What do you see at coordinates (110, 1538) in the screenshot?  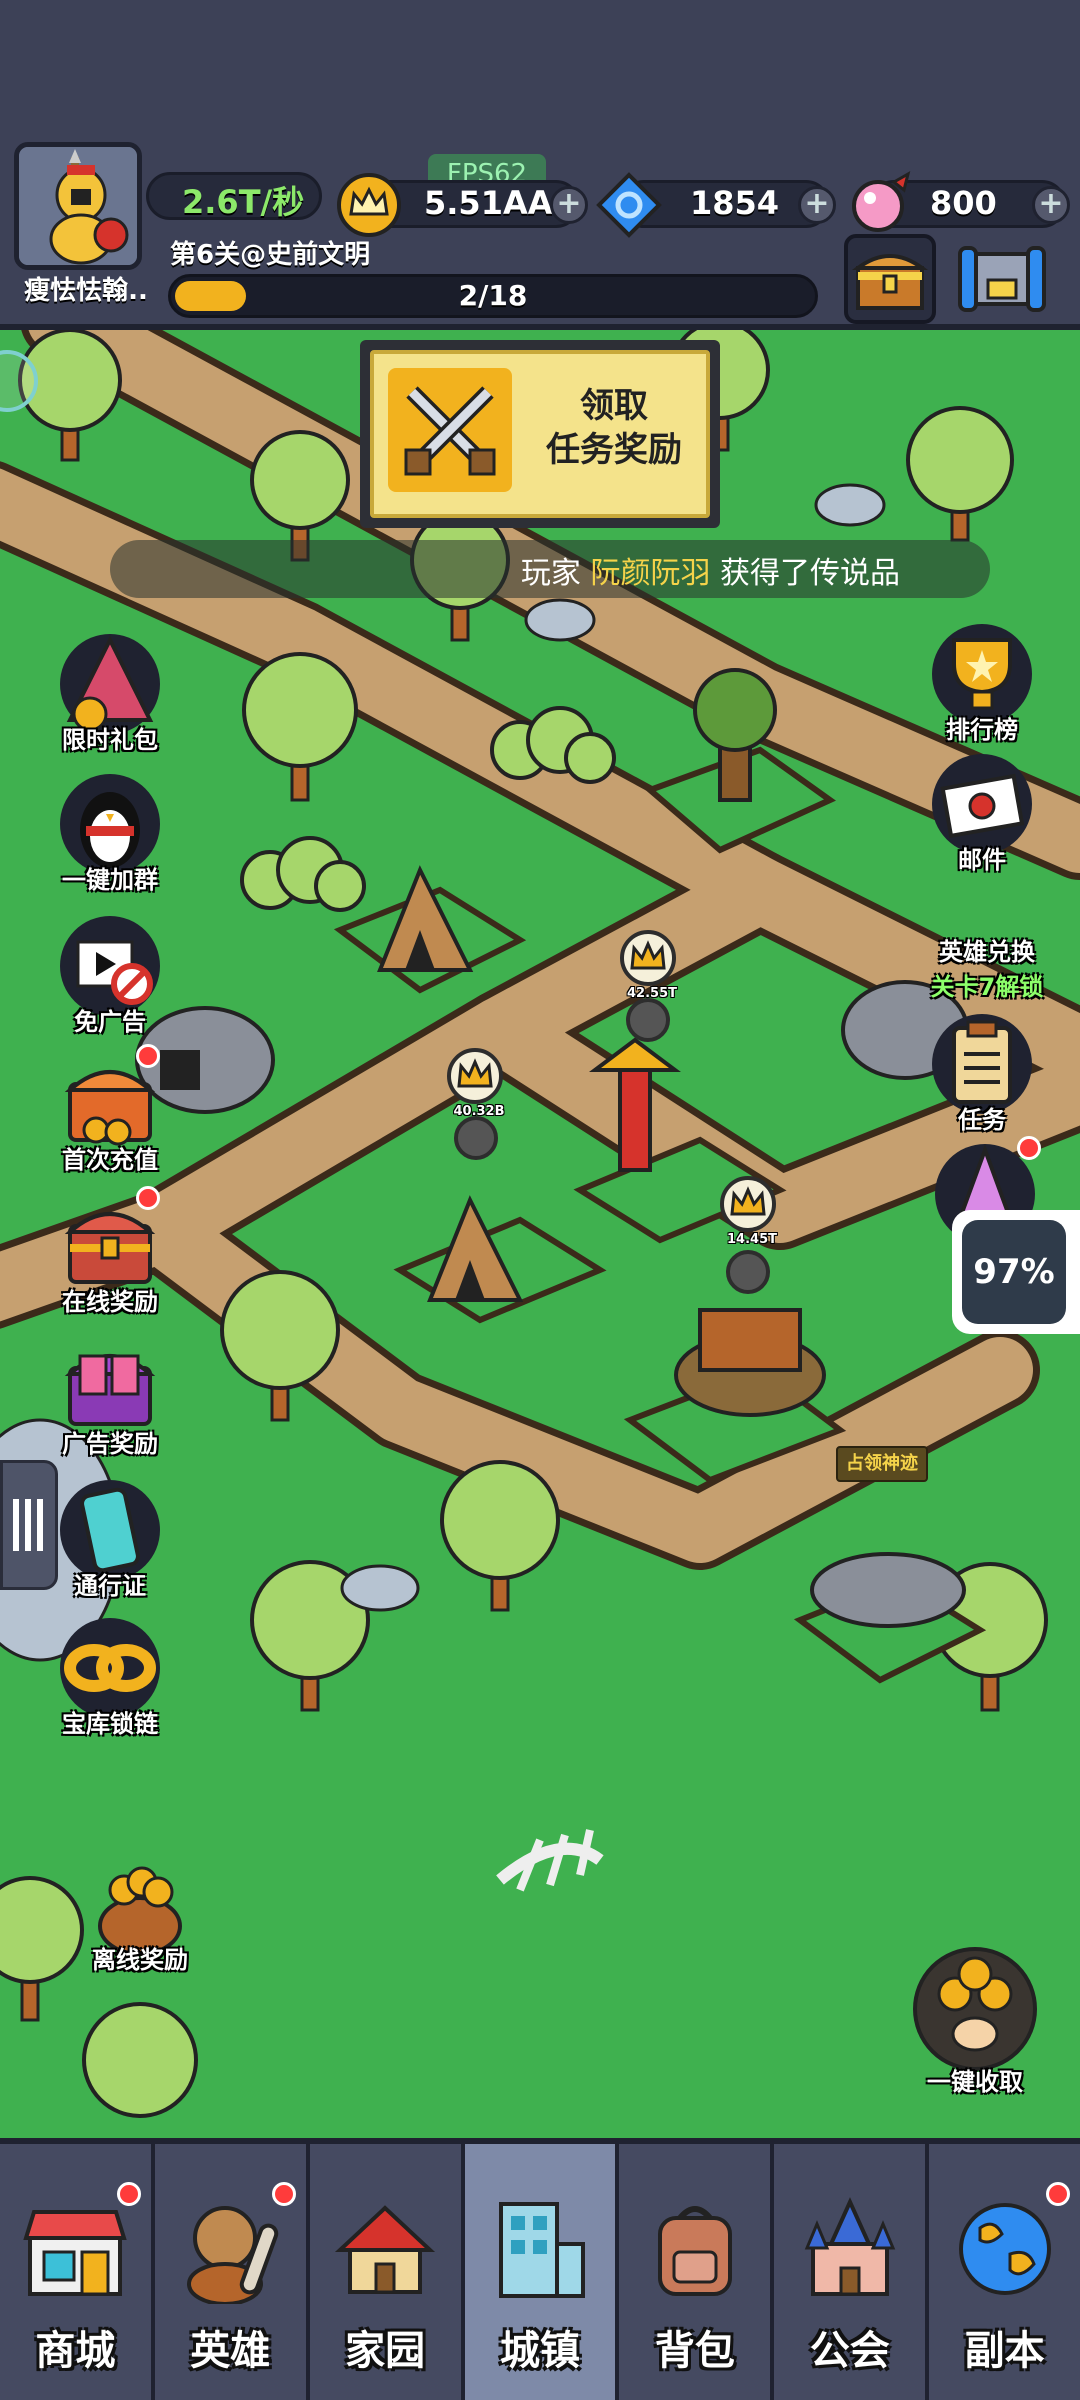 I see `battle-pass-side-button: 通行证` at bounding box center [110, 1538].